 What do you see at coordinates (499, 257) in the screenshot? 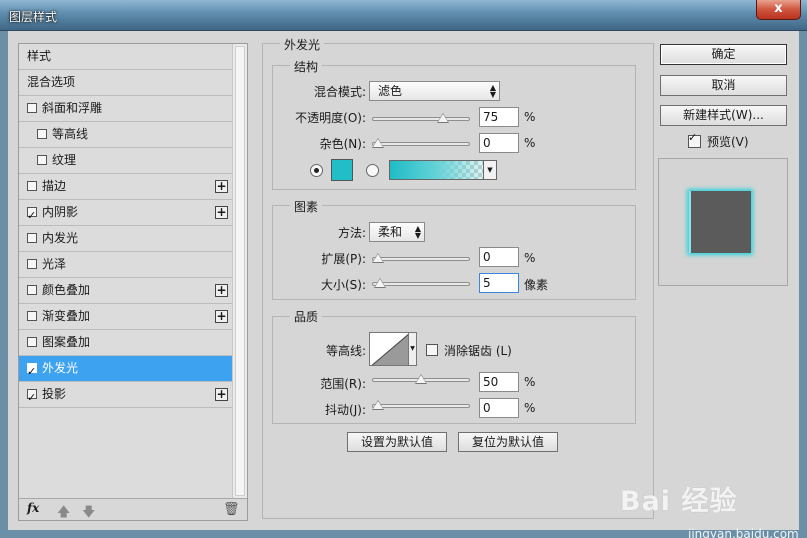
I see `spread-input: 0` at bounding box center [499, 257].